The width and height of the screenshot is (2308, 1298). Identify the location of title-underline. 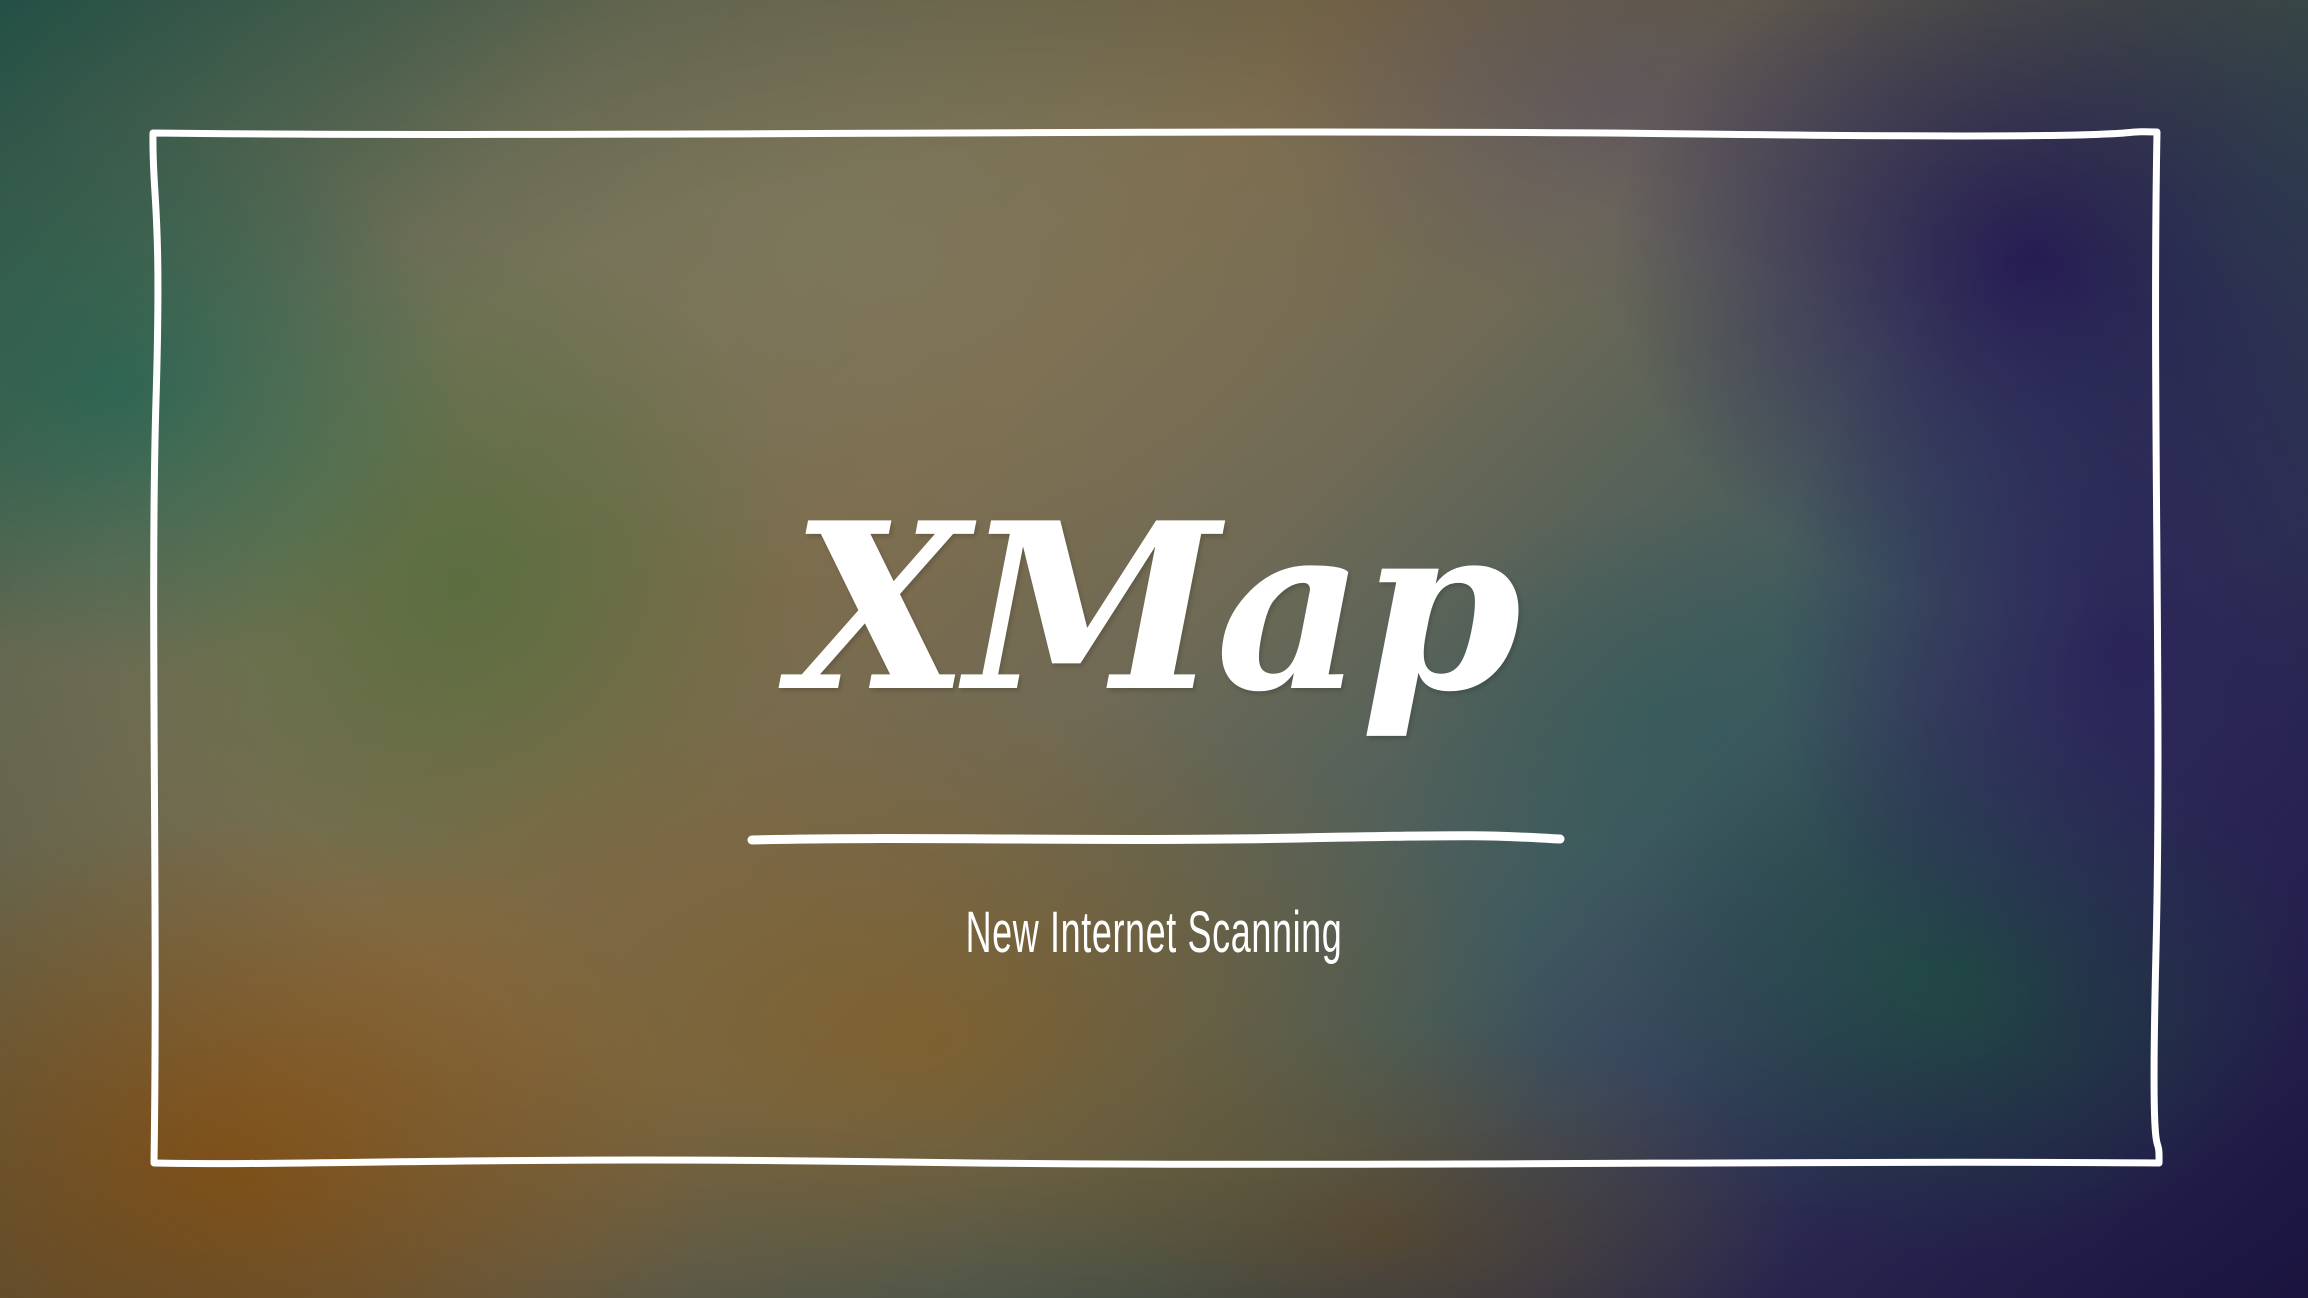
(1156, 838).